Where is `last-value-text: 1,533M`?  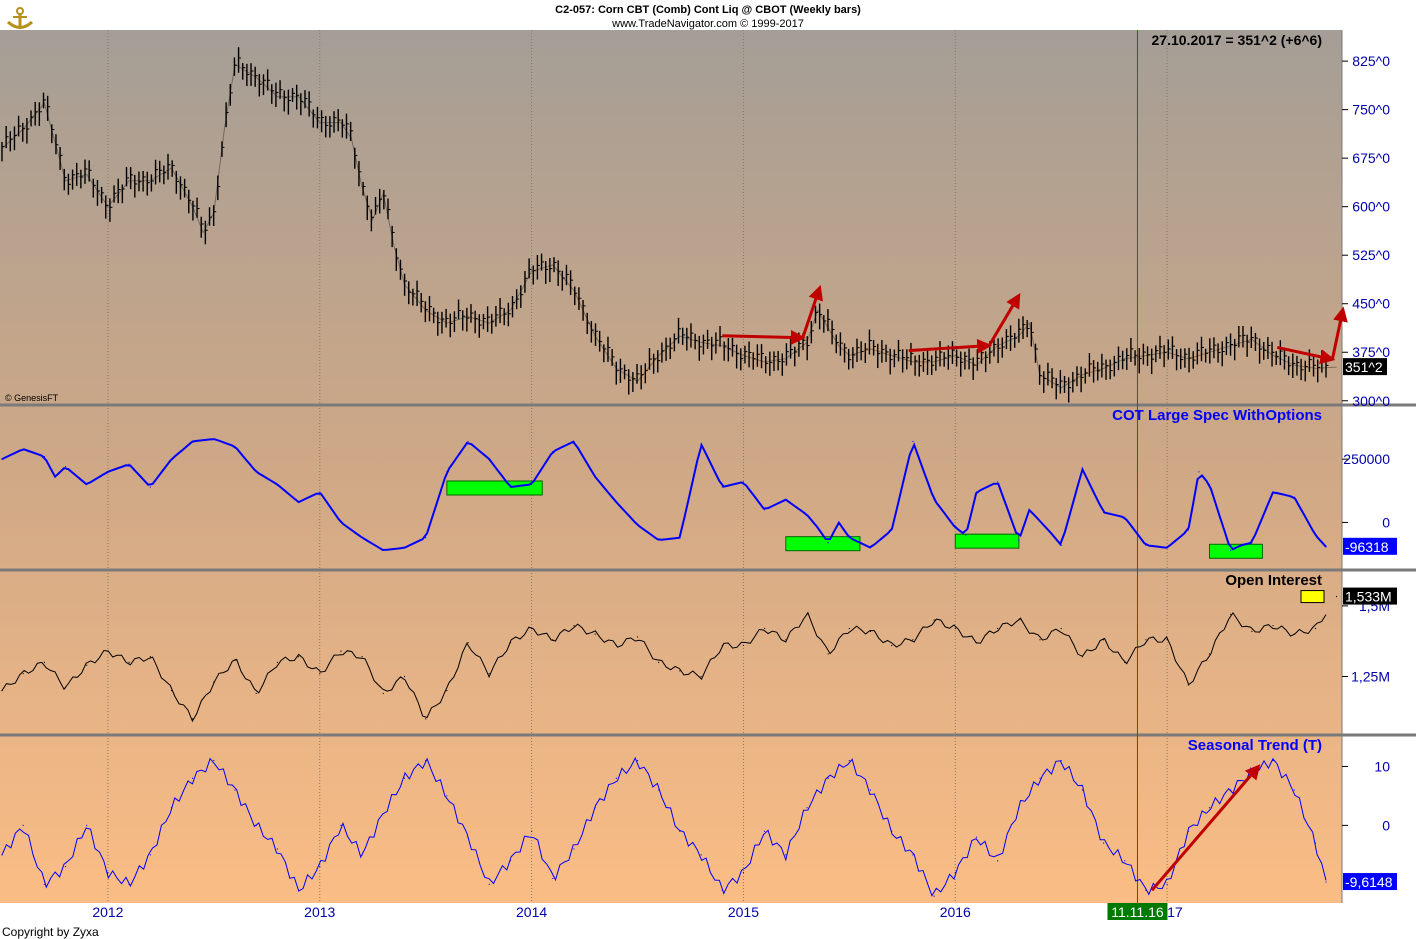
last-value-text: 1,533M is located at coordinates (1368, 597).